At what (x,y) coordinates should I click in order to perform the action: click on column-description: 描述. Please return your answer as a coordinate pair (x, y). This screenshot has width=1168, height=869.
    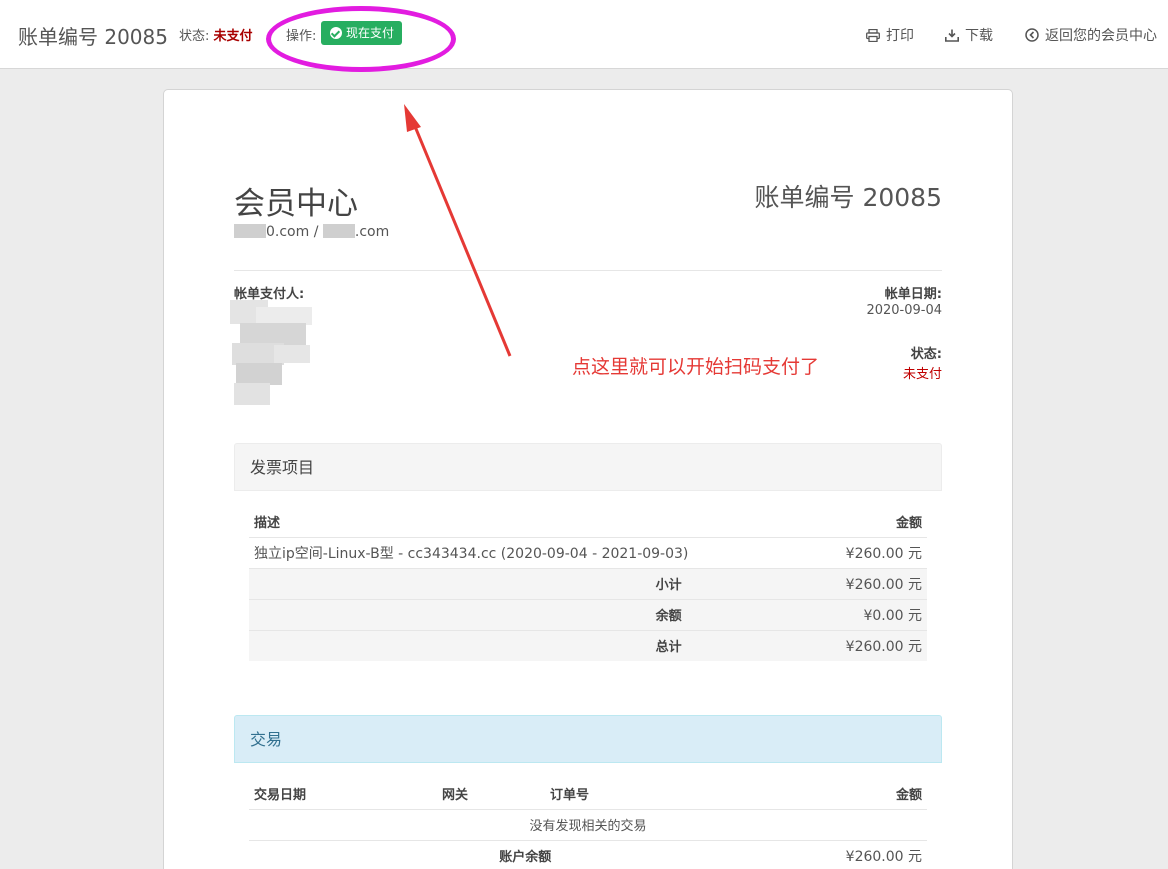
    Looking at the image, I should click on (267, 523).